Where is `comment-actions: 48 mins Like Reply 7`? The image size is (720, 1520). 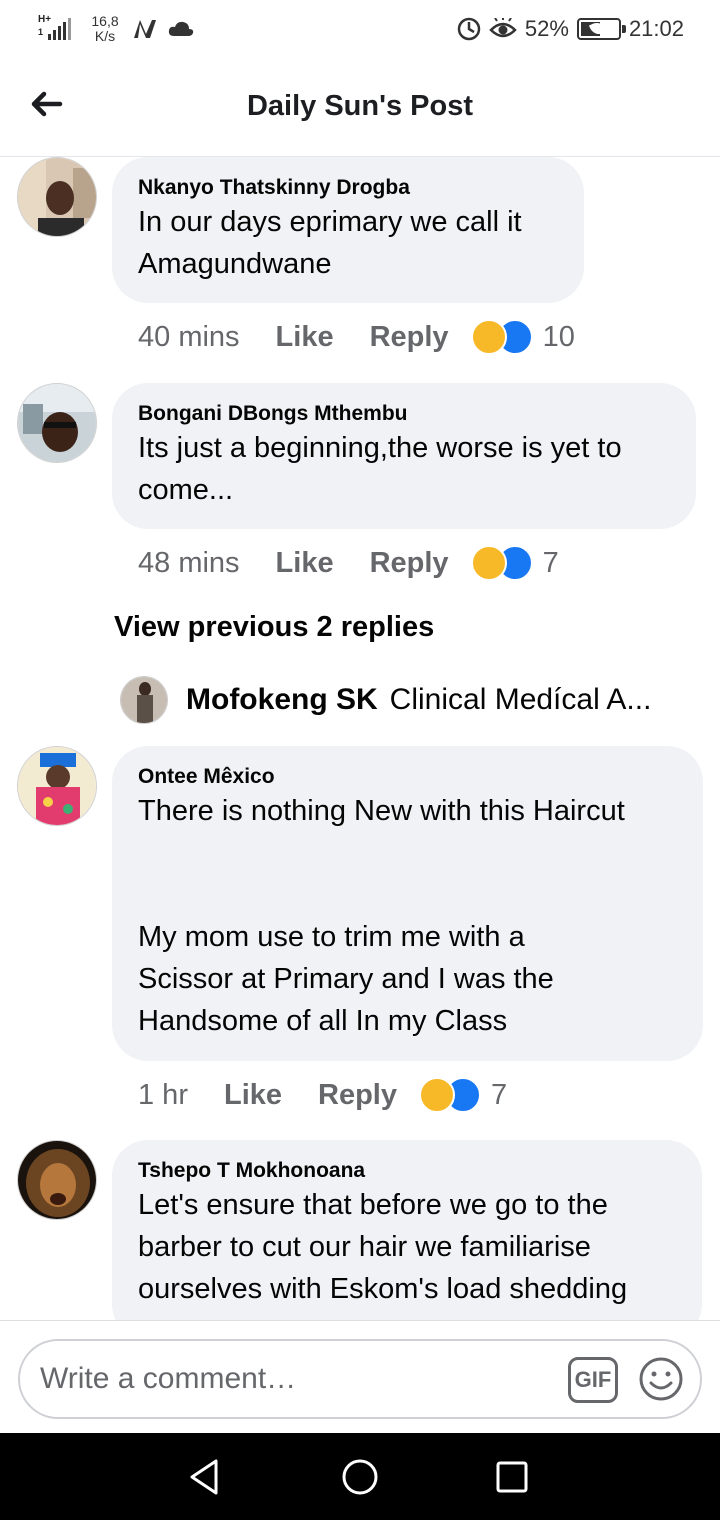
comment-actions: 48 mins Like Reply 7 is located at coordinates (348, 563).